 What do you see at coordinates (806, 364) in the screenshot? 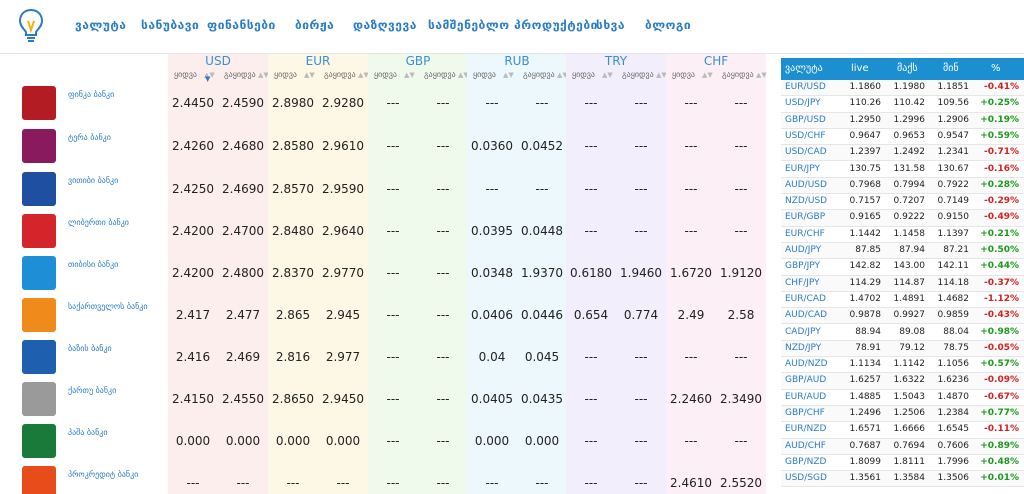
I see `forex-pair: AUD/NZD` at bounding box center [806, 364].